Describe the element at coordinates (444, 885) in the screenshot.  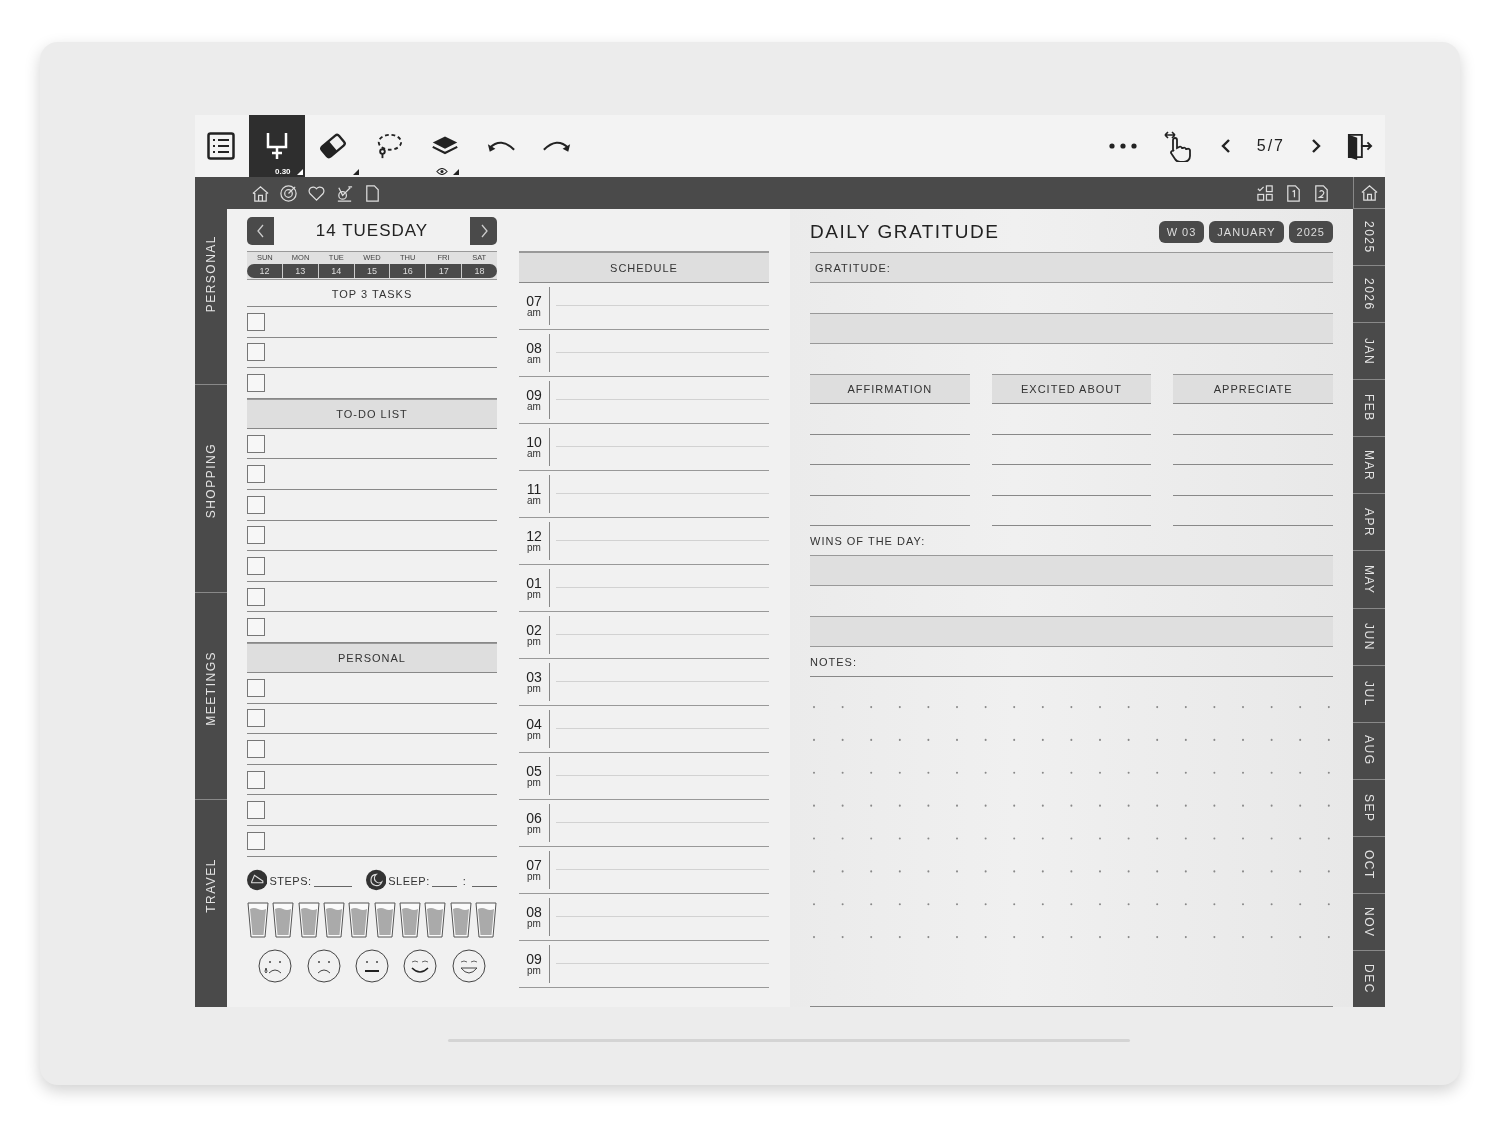
I see `sleep-hours-line` at that location.